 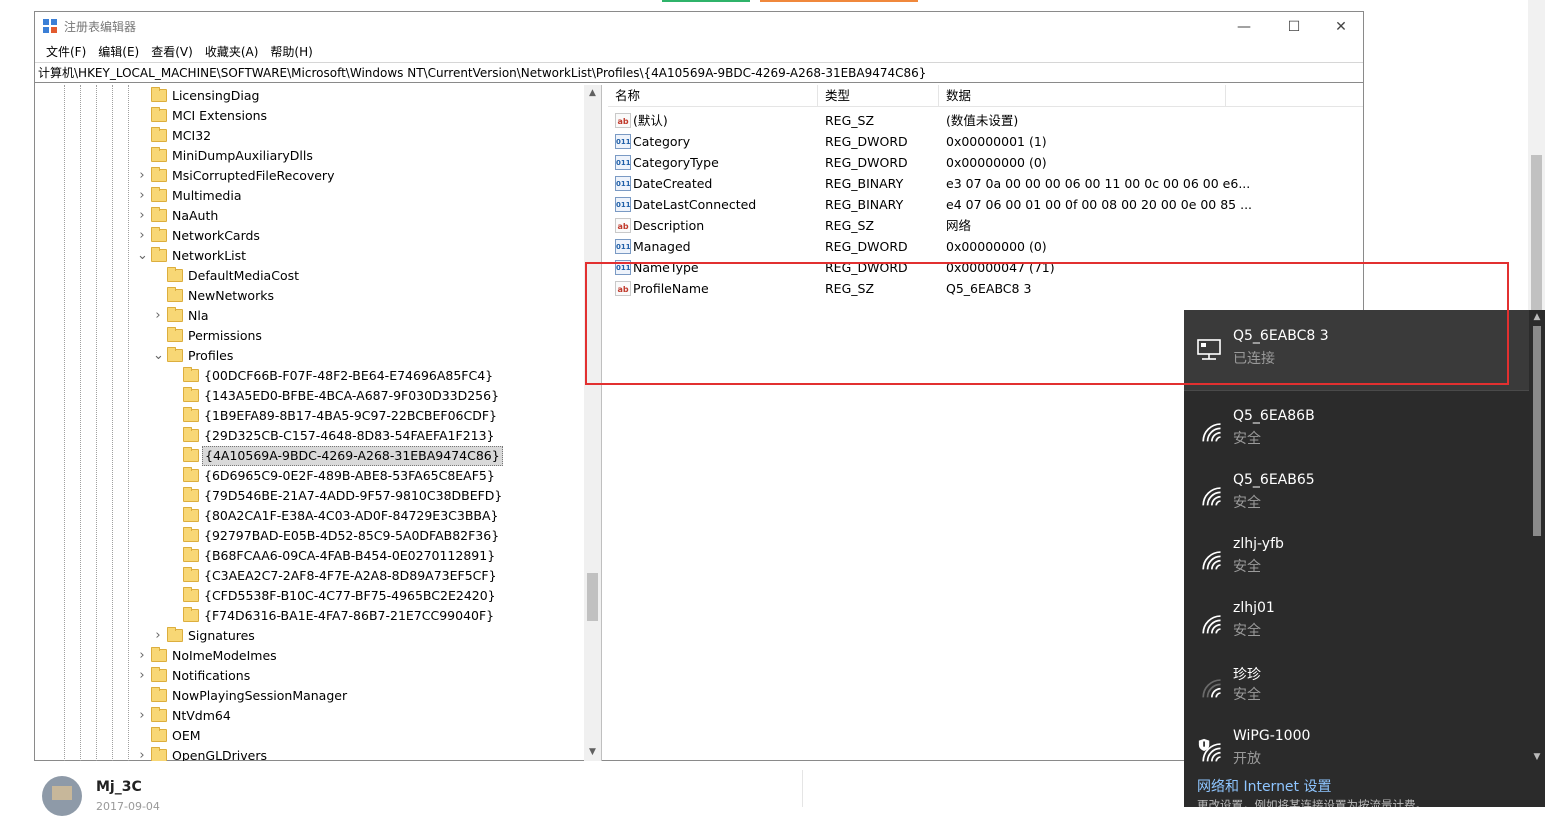 I want to click on tree-item: › OpenGLDrivers, so click(x=309, y=753).